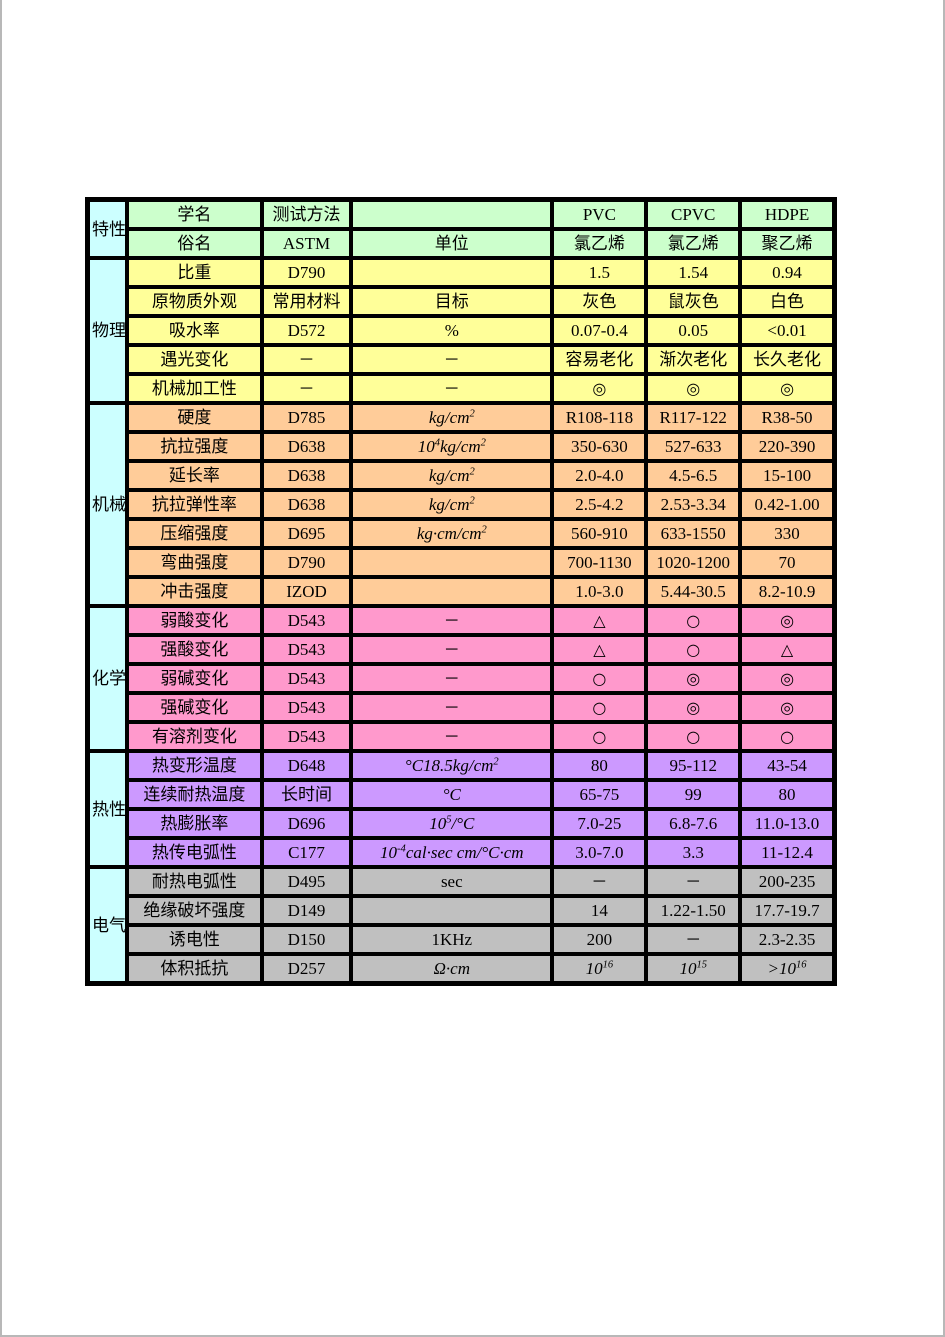 The image size is (945, 1337). What do you see at coordinates (461, 939) in the screenshot?
I see `table-row: 诱电性 D150 1KHz 200 － 2.3-2.35` at bounding box center [461, 939].